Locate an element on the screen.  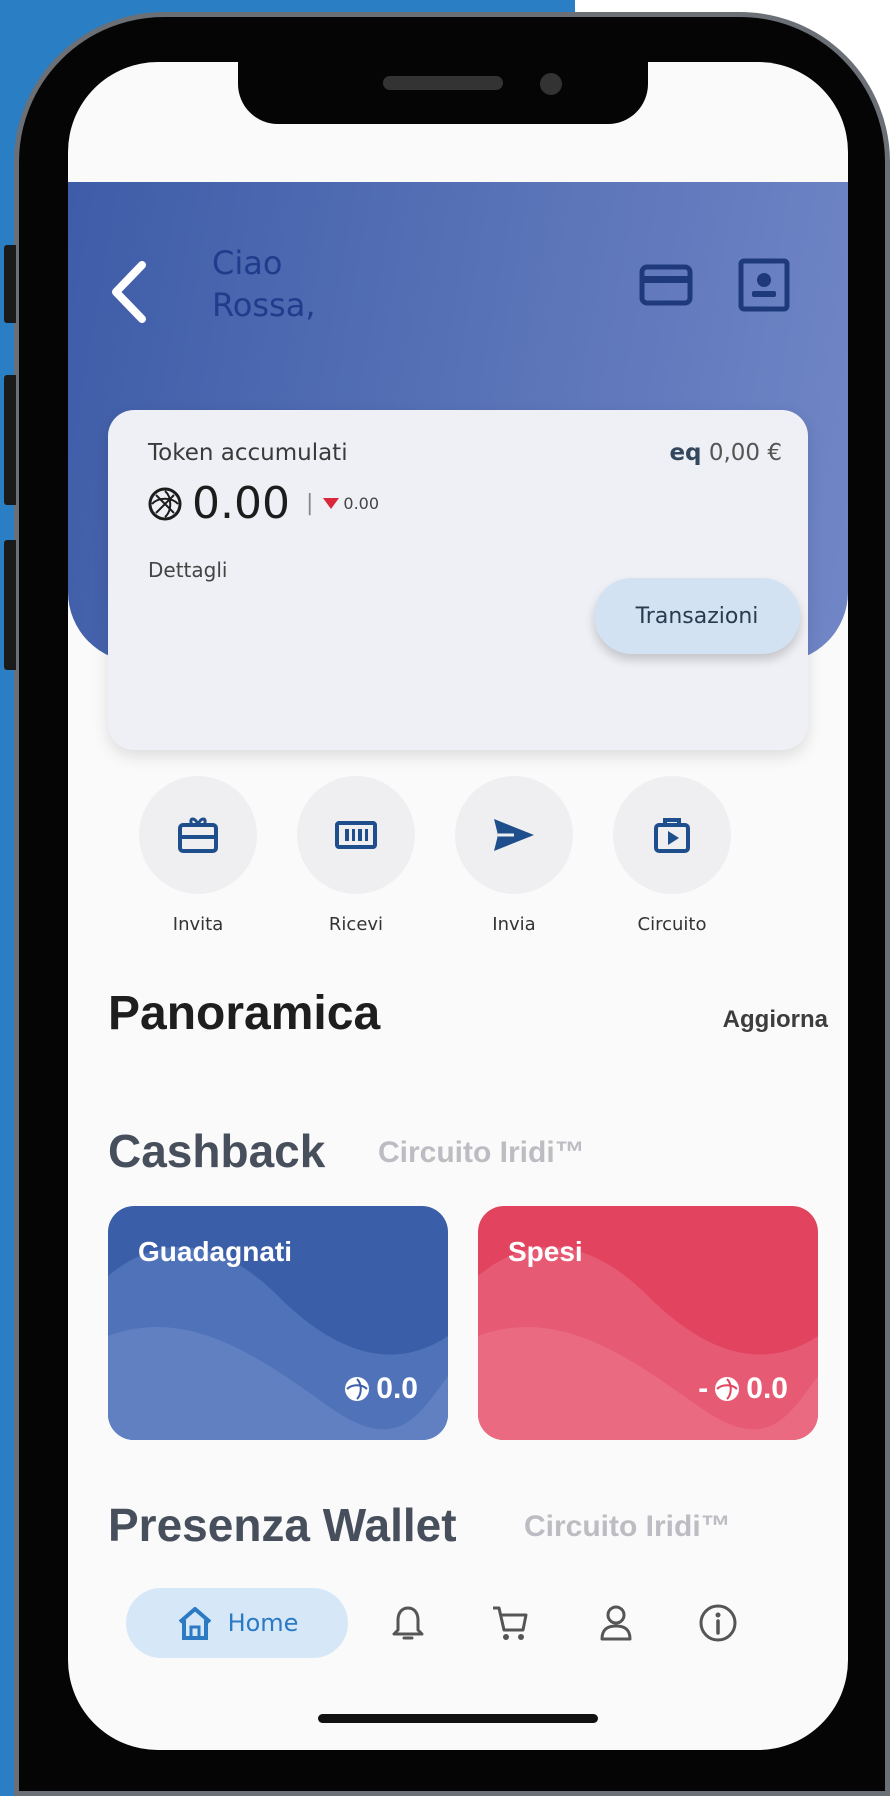
token-amount-row: 0.00 | 0.00 is located at coordinates (263, 503).